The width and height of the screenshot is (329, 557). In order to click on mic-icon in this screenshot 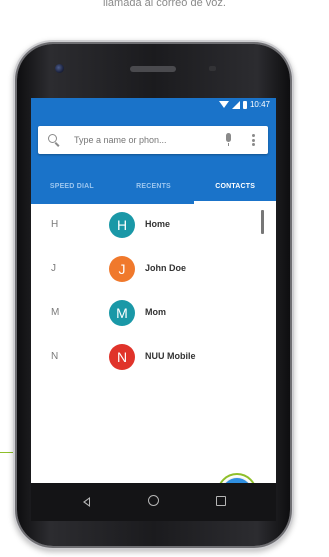, I will do `click(228, 139)`.